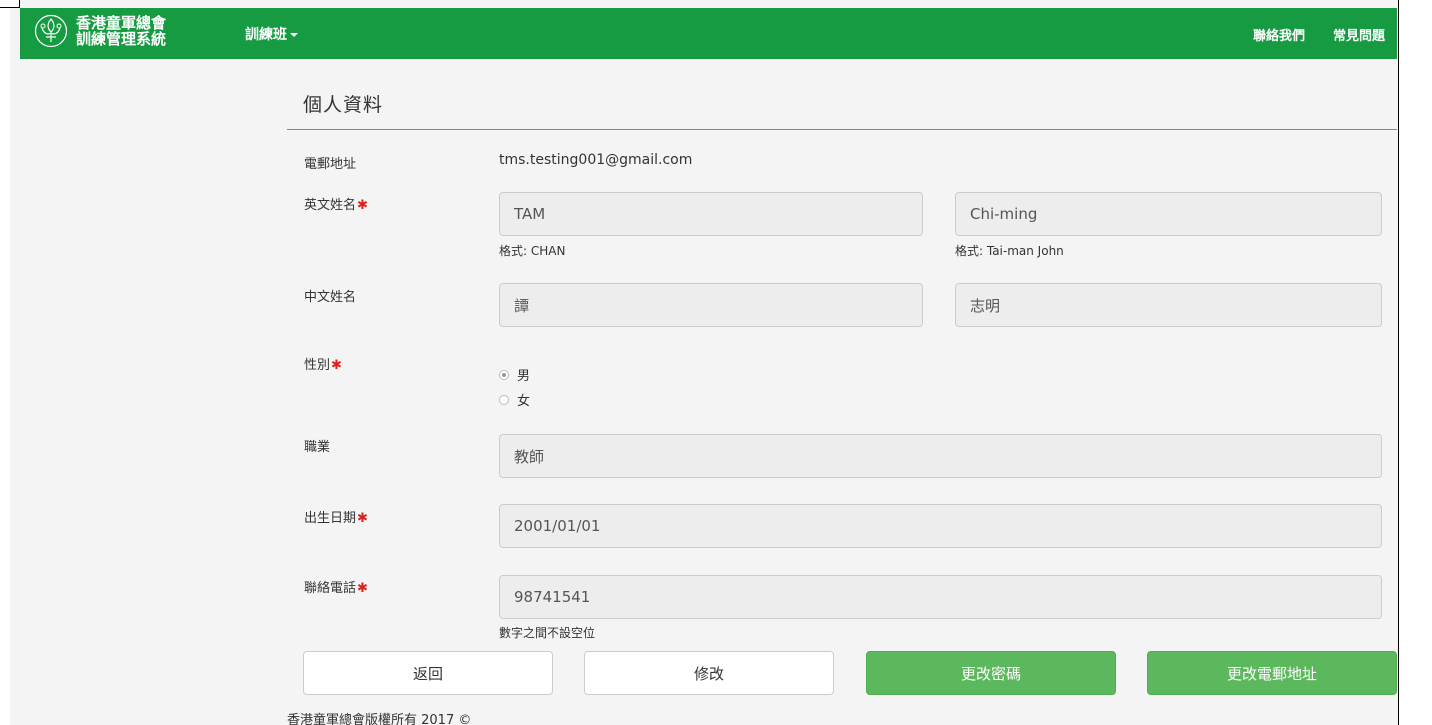  What do you see at coordinates (121, 23) in the screenshot?
I see `brand-line-1: 香港童軍總會` at bounding box center [121, 23].